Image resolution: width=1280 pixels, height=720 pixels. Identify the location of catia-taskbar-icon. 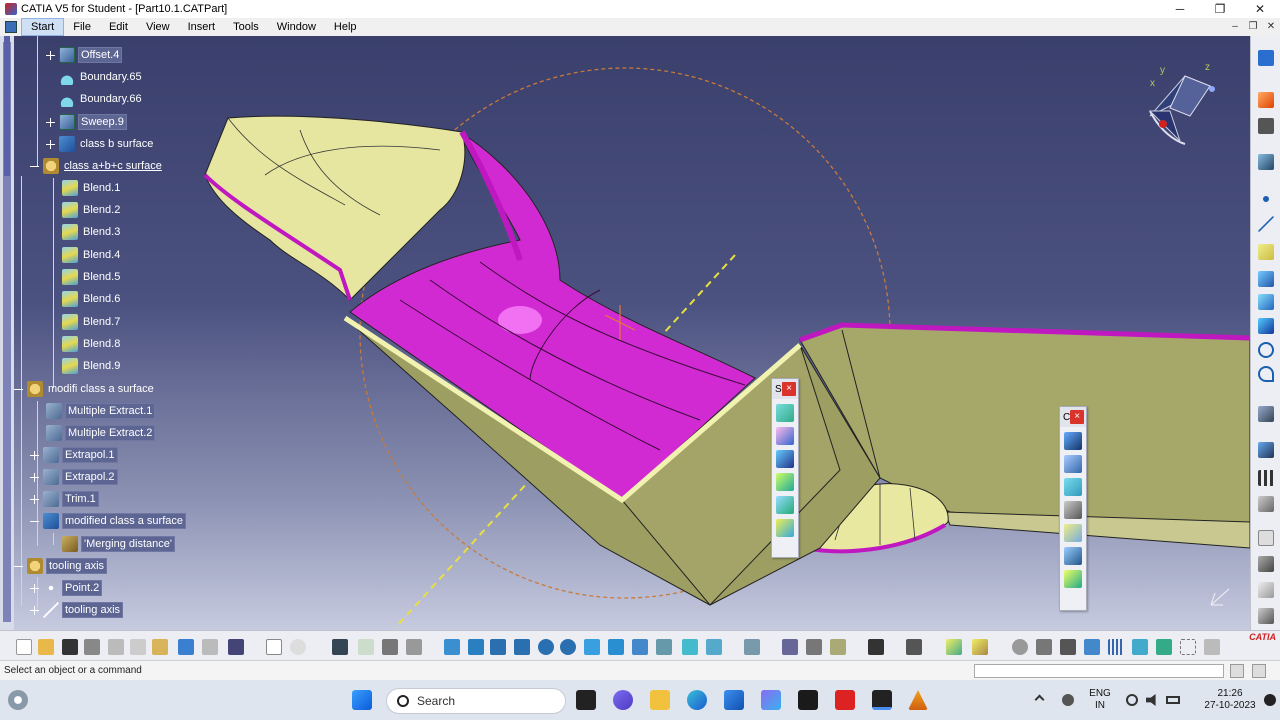
(882, 700).